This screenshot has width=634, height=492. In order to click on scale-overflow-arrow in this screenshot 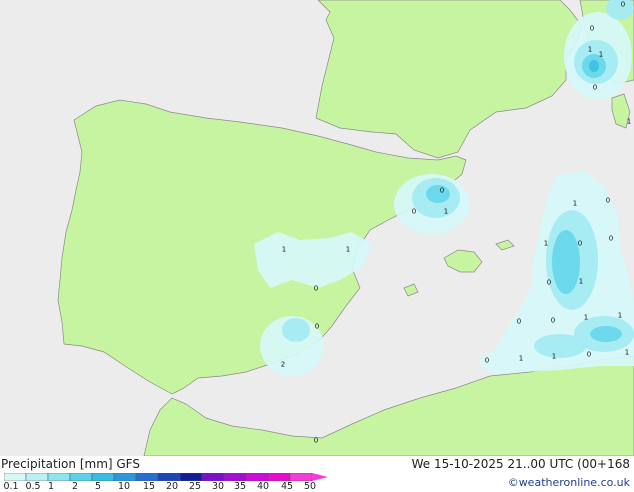, I will do `click(320, 477)`.